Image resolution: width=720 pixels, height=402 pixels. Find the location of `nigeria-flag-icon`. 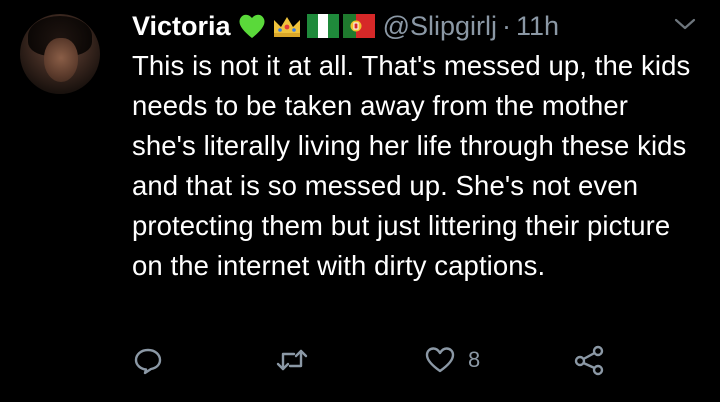

nigeria-flag-icon is located at coordinates (322, 26).